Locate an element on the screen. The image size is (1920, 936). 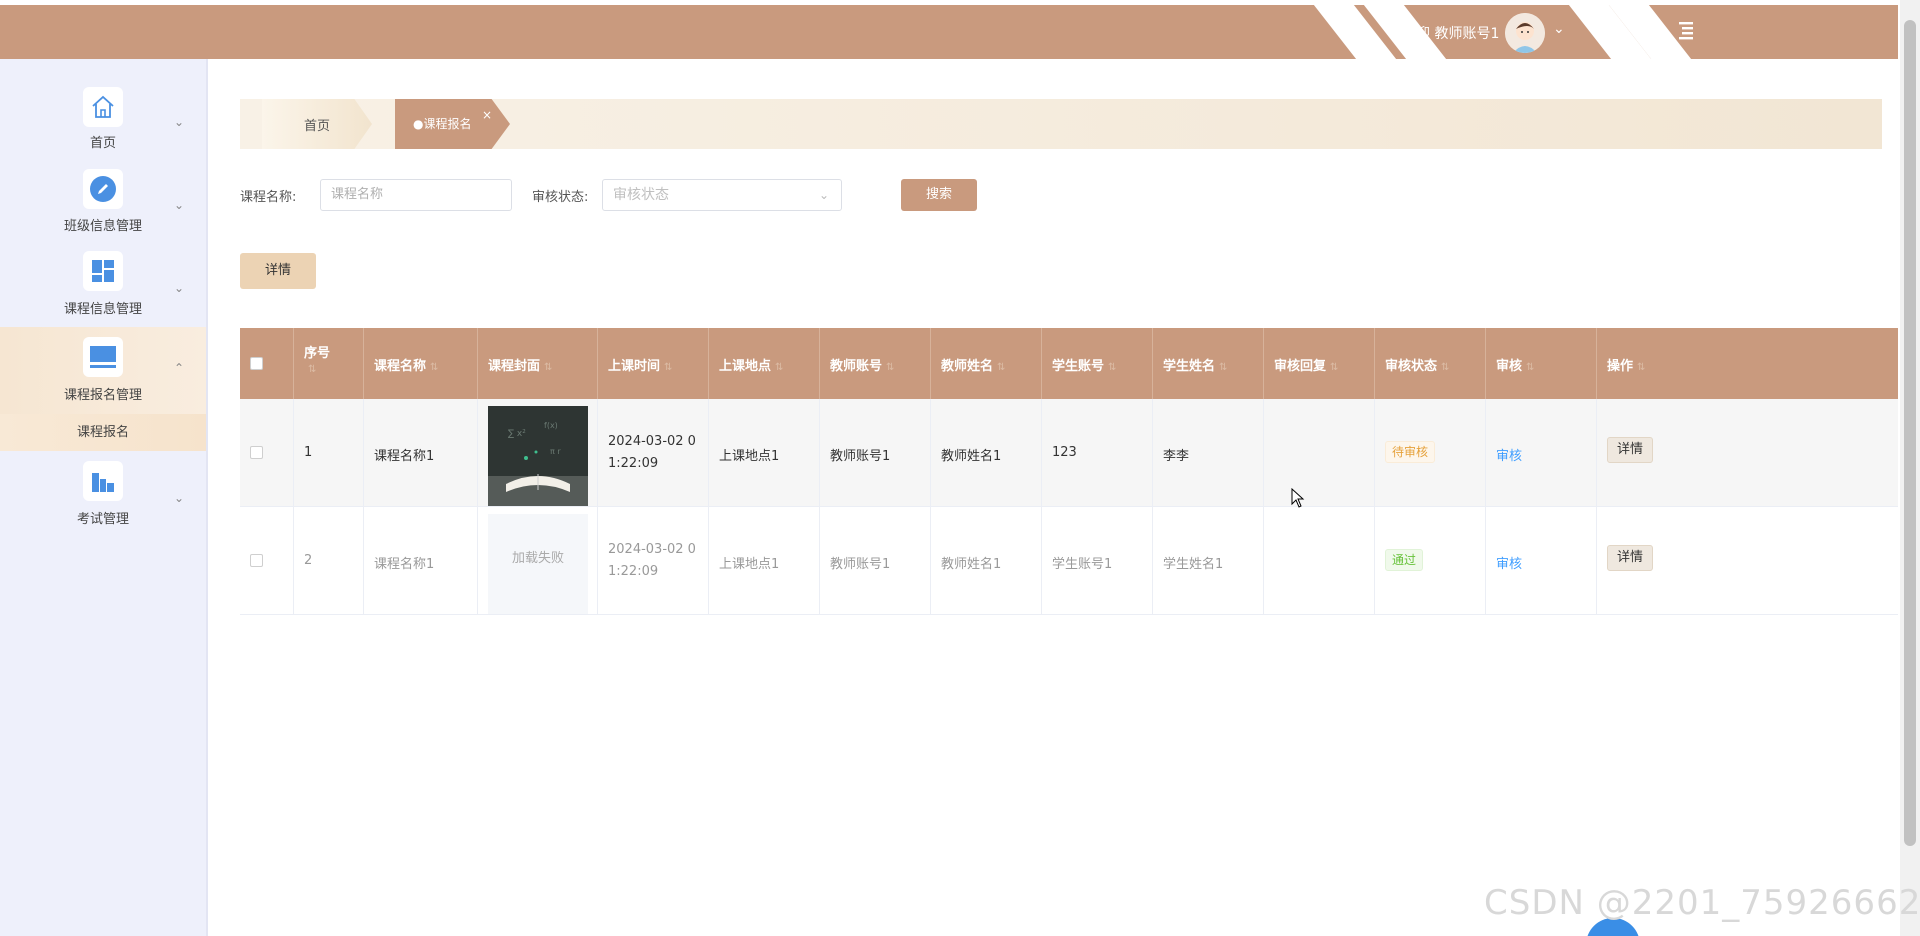
col-header-student-account: 学生账号 ⇅ is located at coordinates (1097, 363).